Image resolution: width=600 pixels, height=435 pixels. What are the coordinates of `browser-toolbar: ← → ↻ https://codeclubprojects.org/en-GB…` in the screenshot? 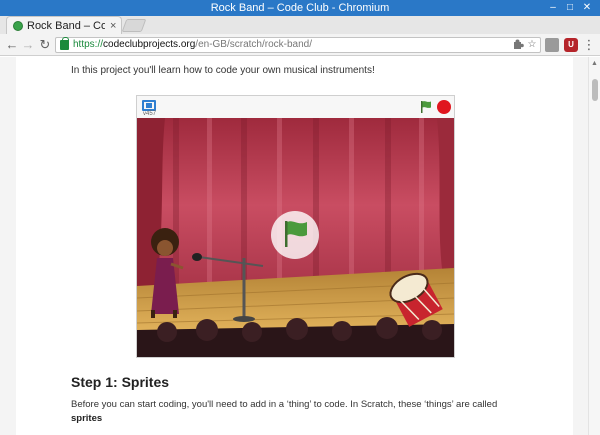 It's located at (300, 45).